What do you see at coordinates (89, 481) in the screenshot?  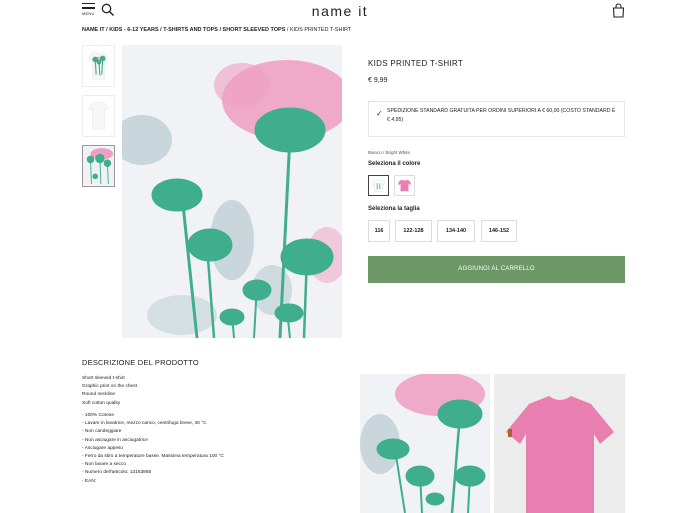 I see `detail-line: - EAN:` at bounding box center [89, 481].